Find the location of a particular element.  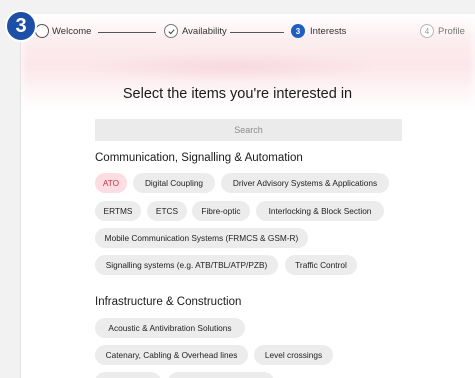

step-profile-label: Profile is located at coordinates (451, 31).